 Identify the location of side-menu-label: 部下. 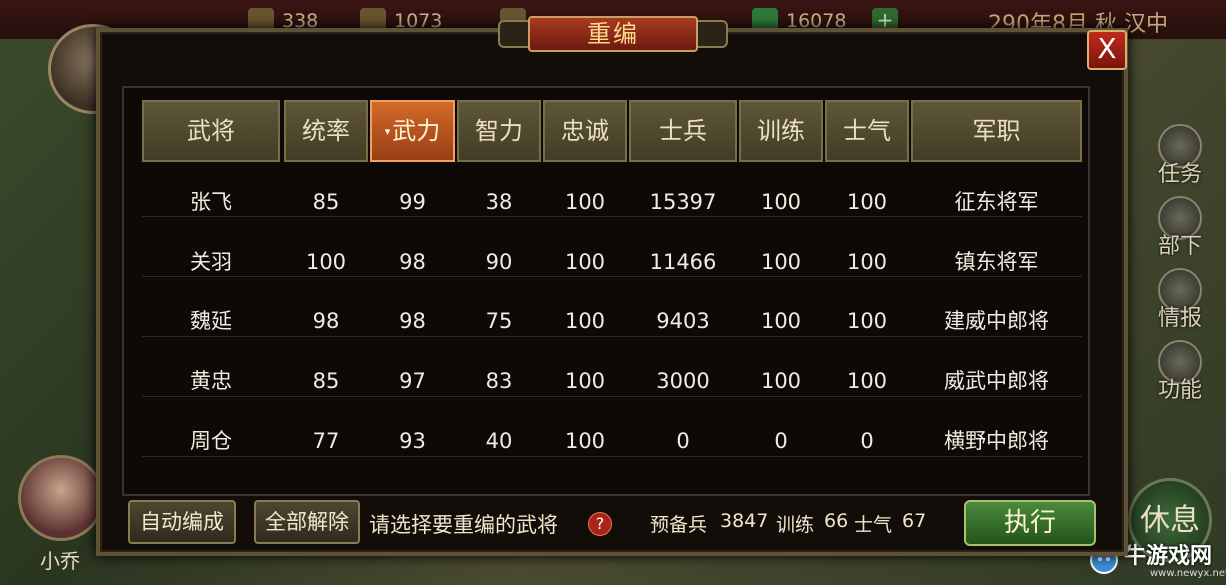
(1179, 246).